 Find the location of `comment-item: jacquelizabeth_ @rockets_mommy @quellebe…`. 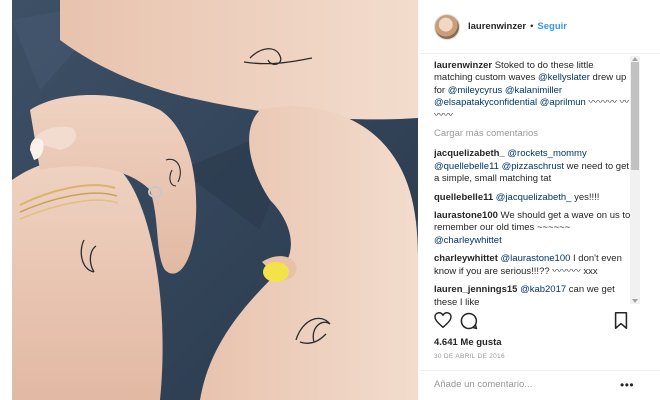

comment-item: jacquelizabeth_ @rockets_mommy @quellebe… is located at coordinates (534, 166).